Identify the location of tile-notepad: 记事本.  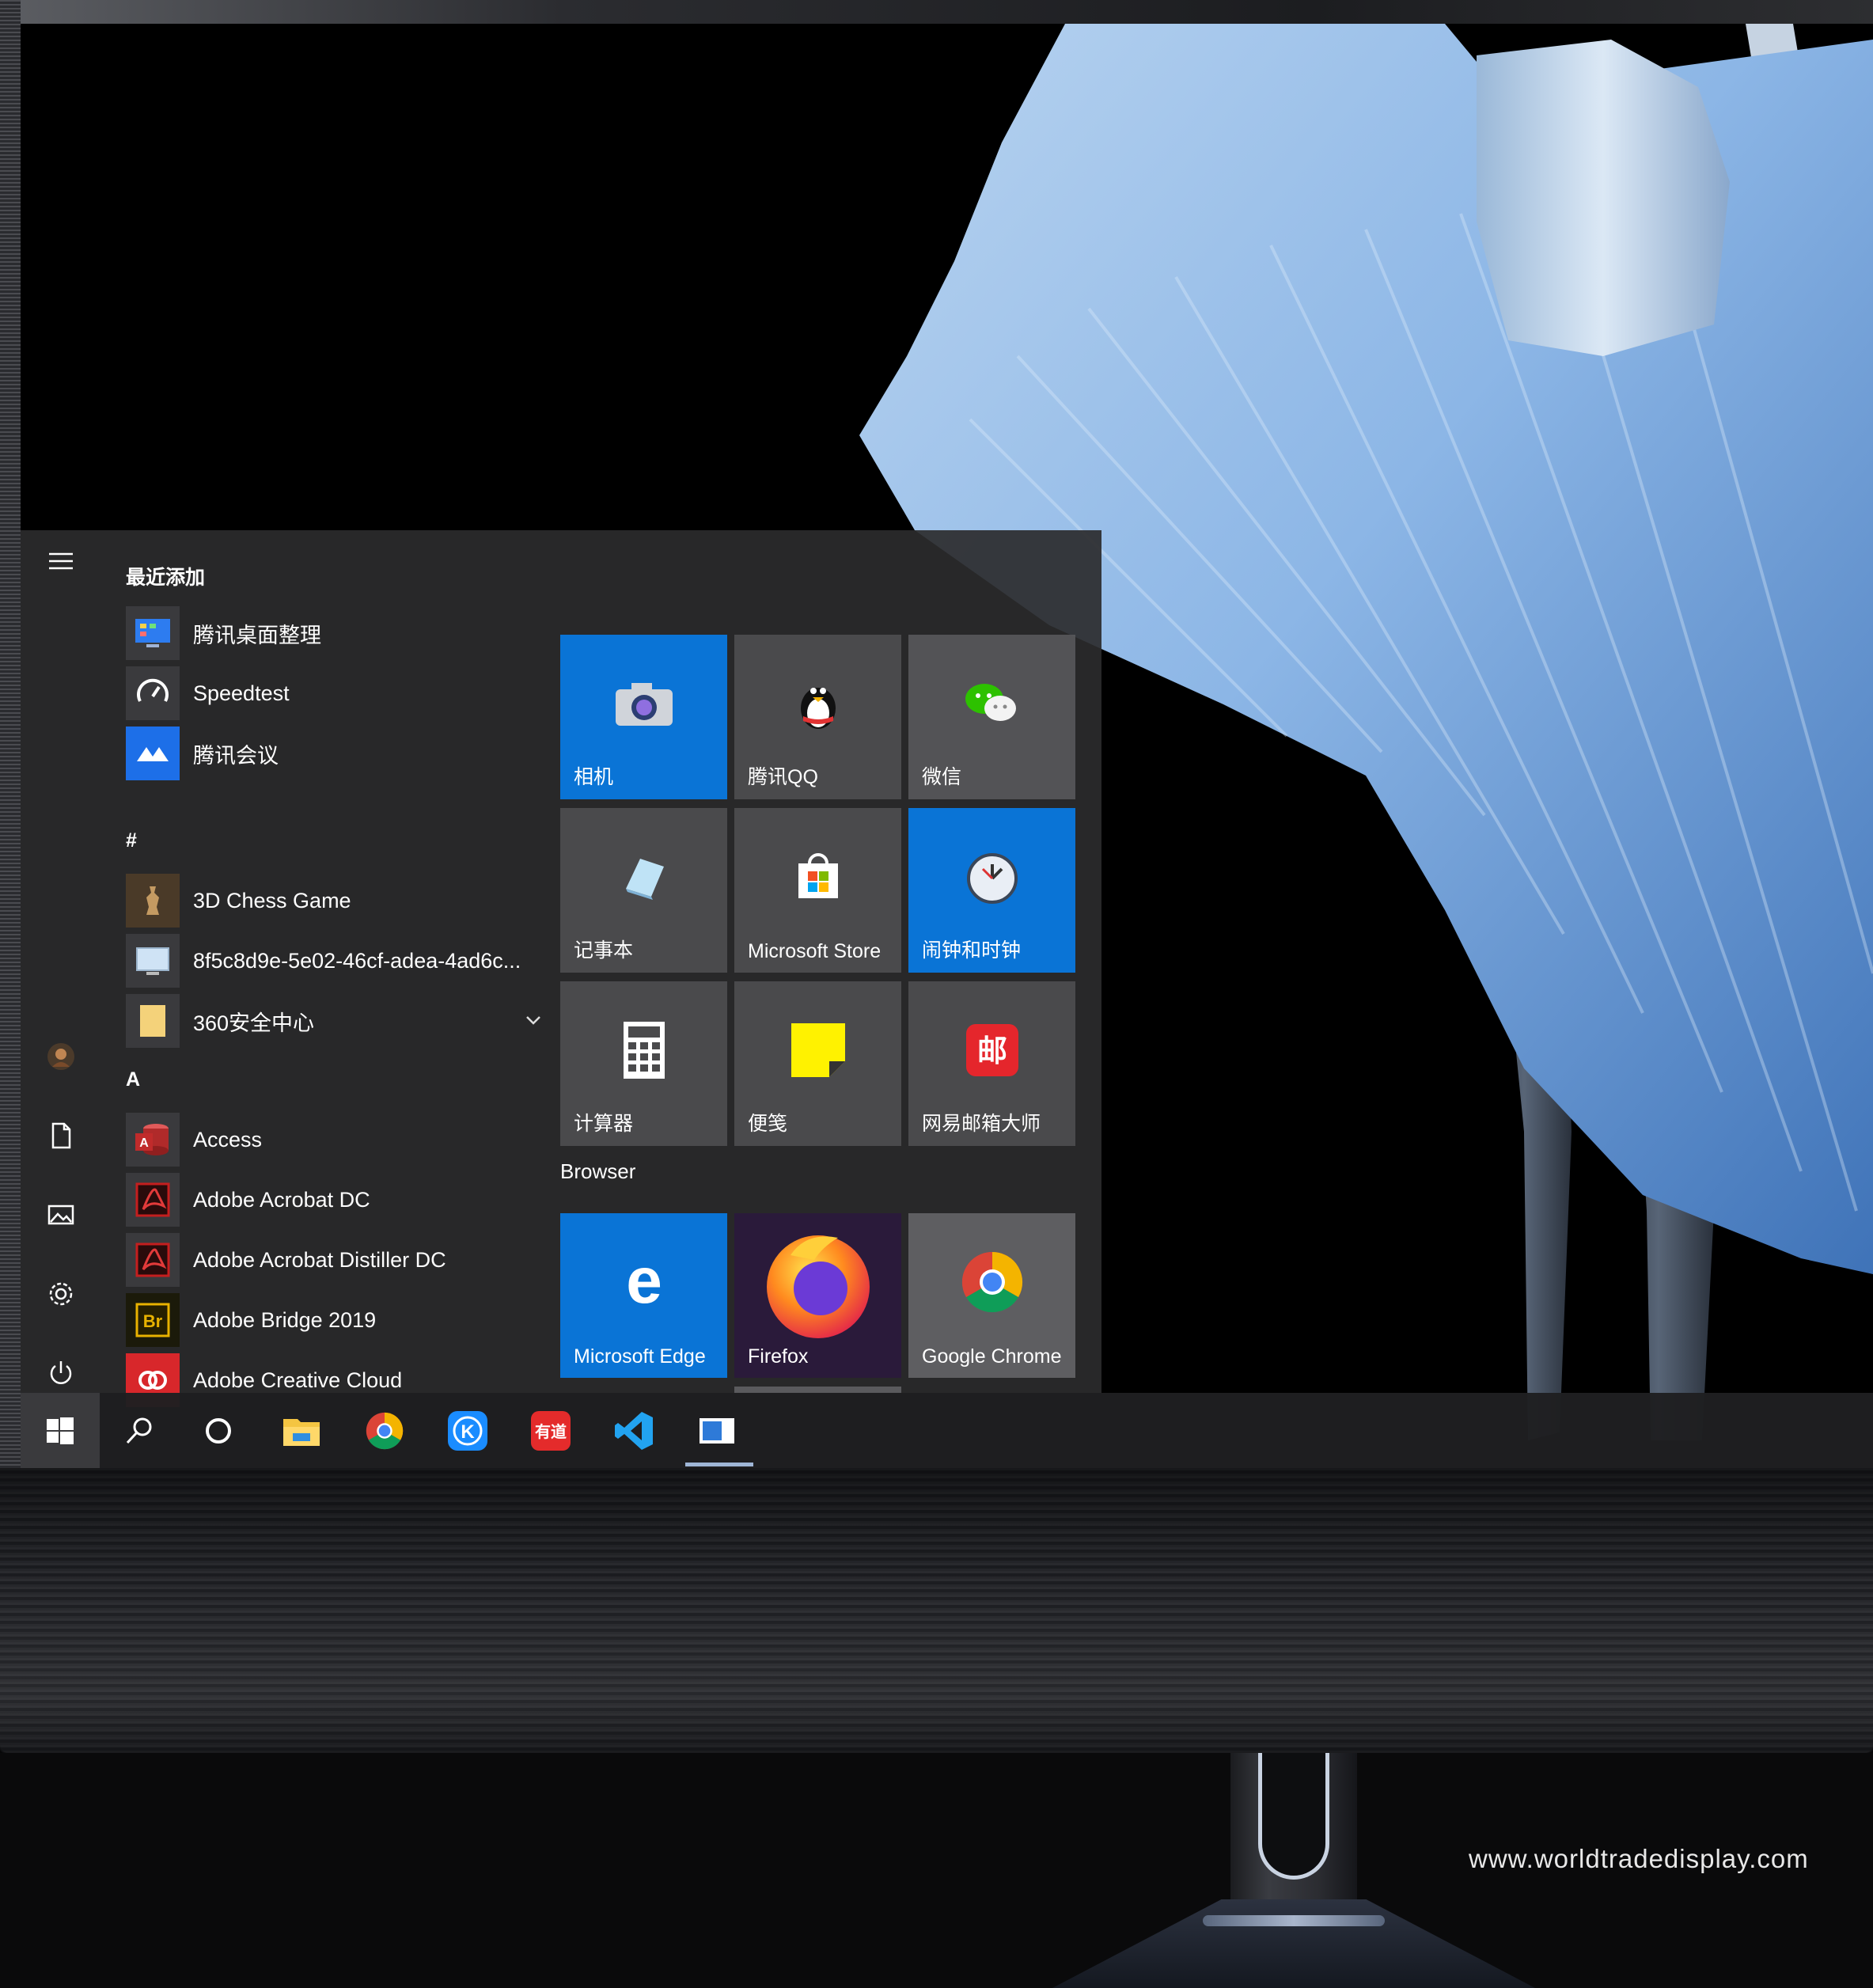
(643, 891).